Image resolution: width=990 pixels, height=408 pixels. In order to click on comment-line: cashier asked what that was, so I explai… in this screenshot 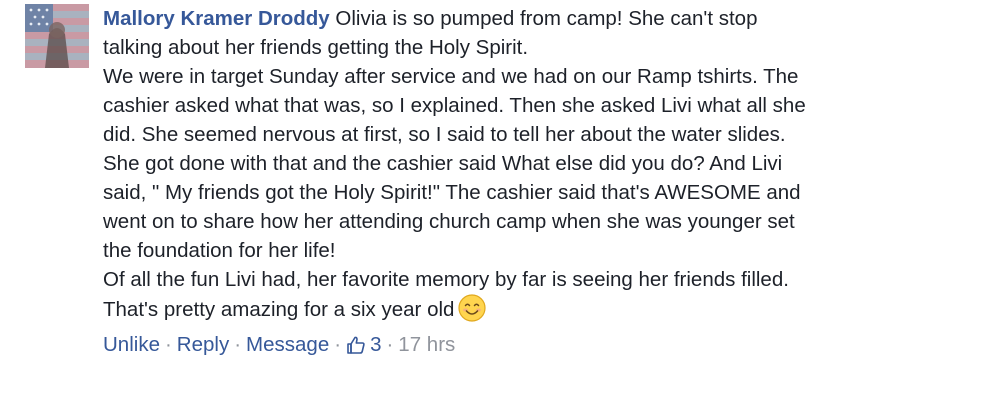, I will do `click(454, 105)`.